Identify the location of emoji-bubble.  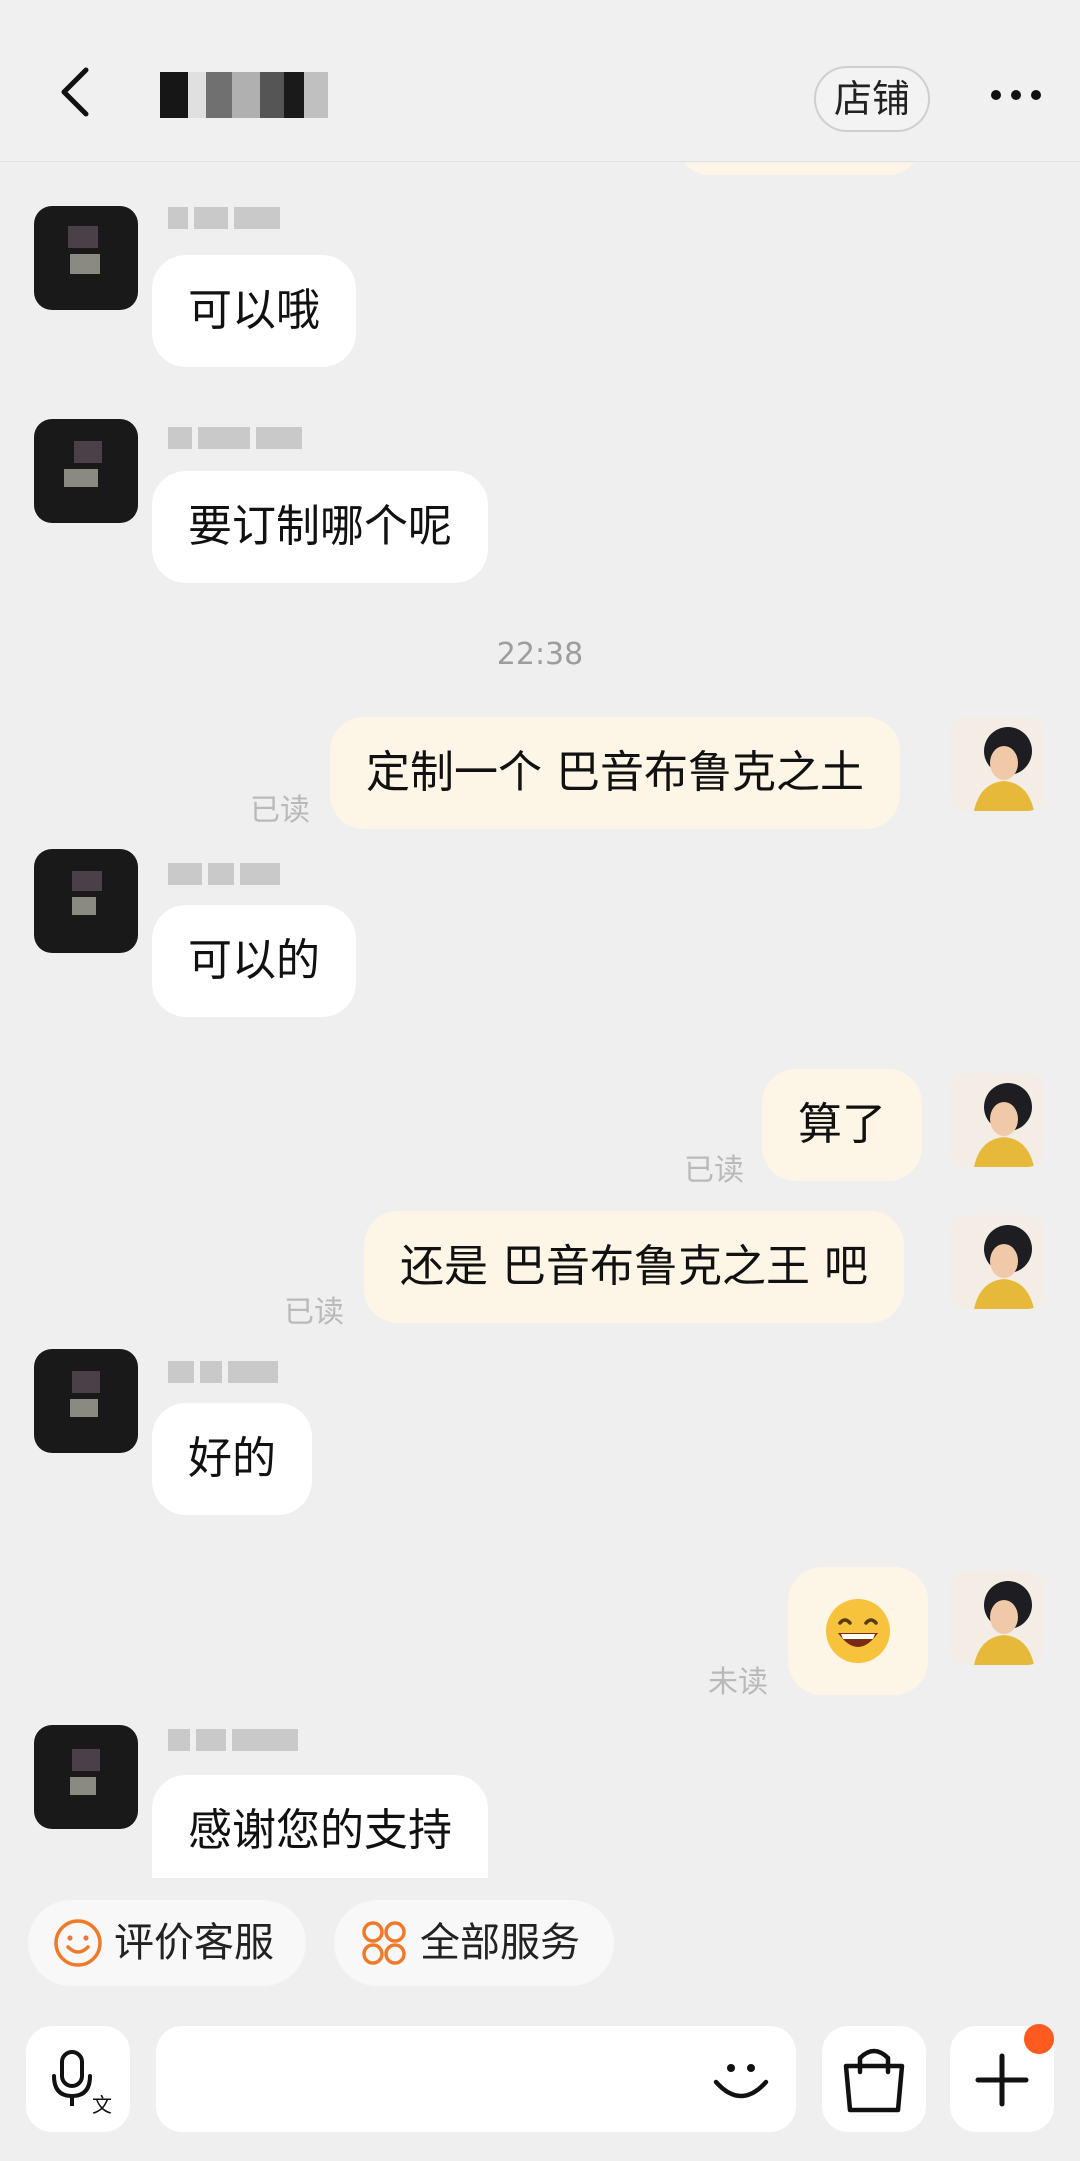
(858, 1631).